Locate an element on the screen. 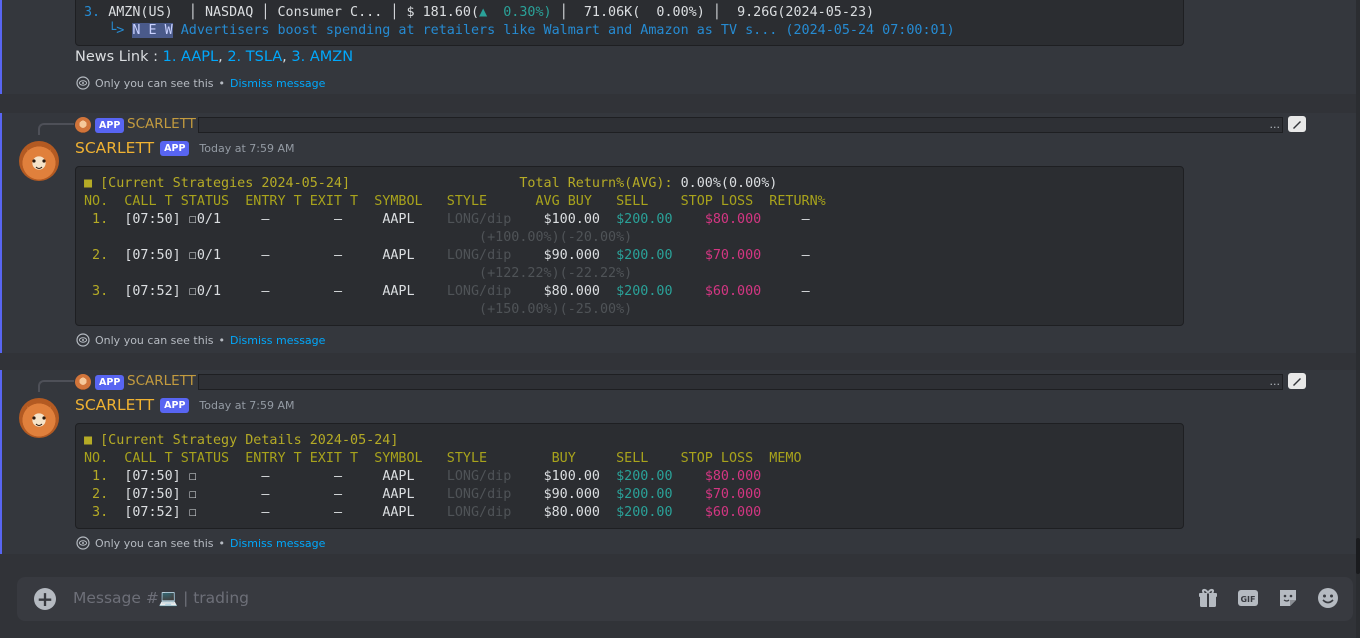 Image resolution: width=1360 pixels, height=638 pixels. volume: 71.06K( 0.00%) is located at coordinates (644, 12).